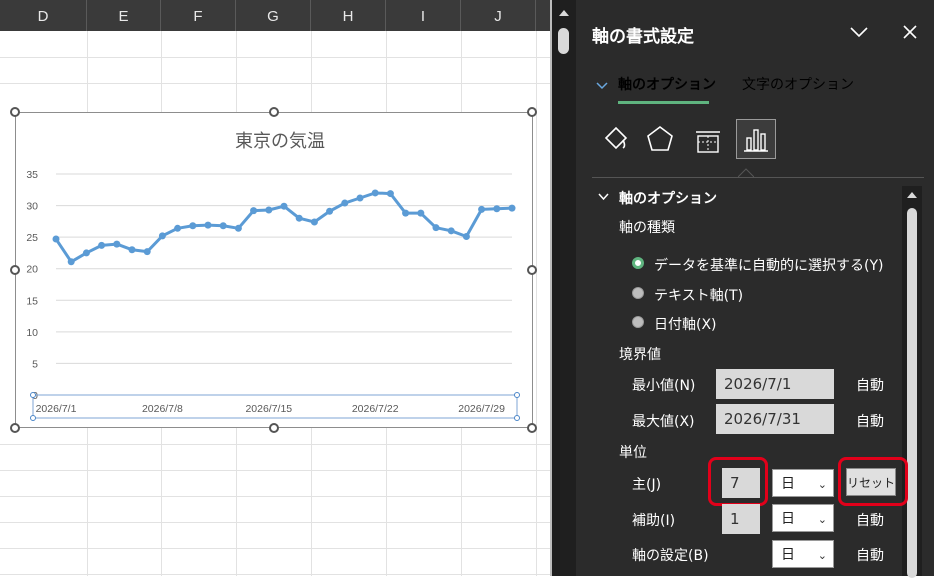 Image resolution: width=934 pixels, height=578 pixels. I want to click on max-bound-input: 2026/7/31, so click(775, 419).